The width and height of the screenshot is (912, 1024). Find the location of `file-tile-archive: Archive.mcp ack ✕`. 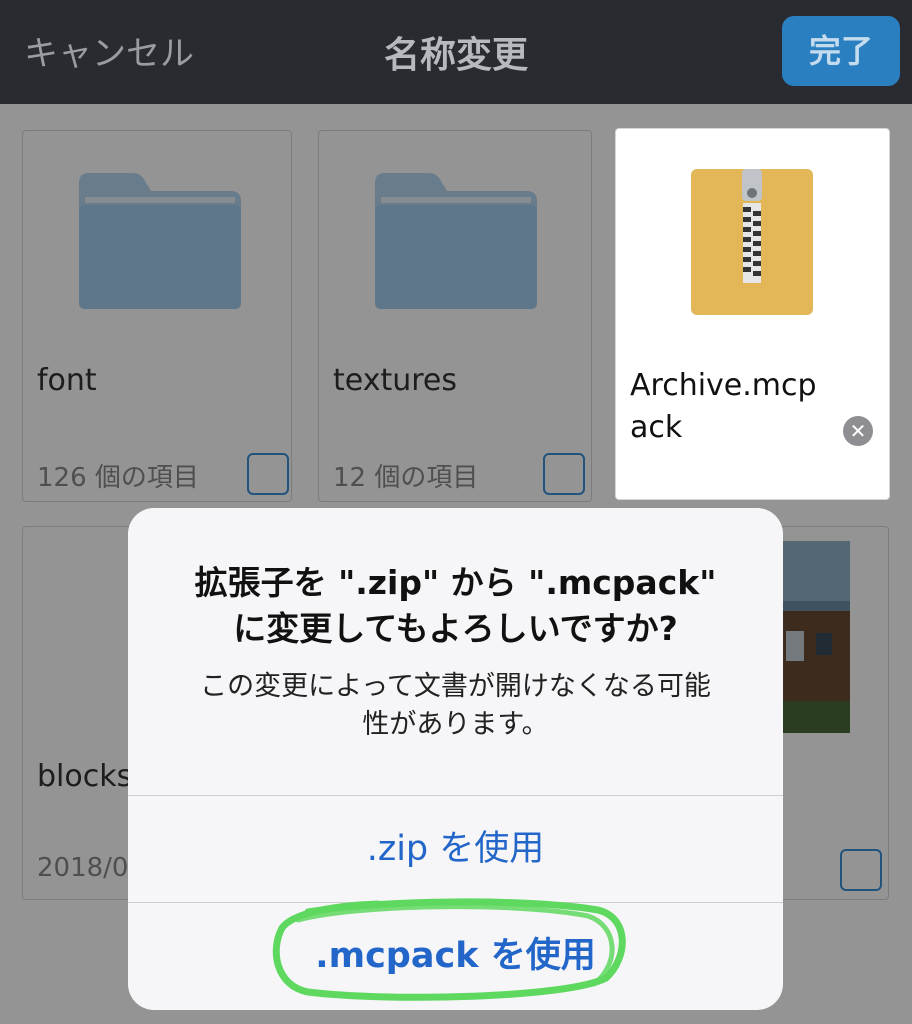

file-tile-archive: Archive.mcp ack ✕ is located at coordinates (752, 314).